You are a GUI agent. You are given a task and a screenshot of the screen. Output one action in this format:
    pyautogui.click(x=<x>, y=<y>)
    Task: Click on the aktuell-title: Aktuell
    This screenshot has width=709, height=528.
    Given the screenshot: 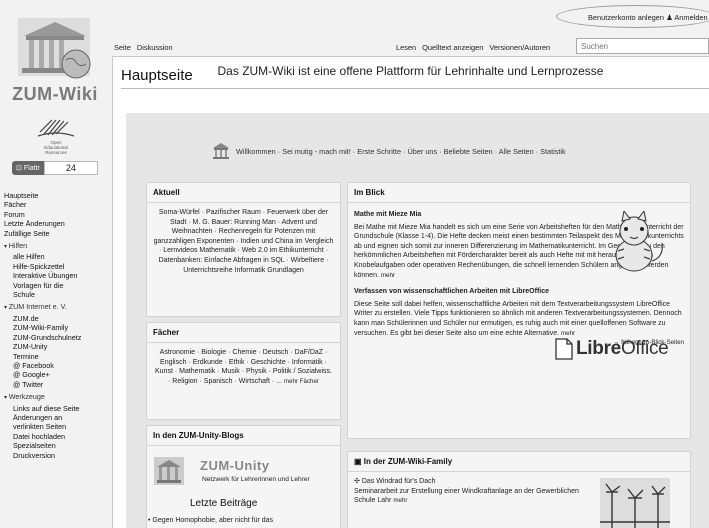 What is the action you would take?
    pyautogui.click(x=243, y=193)
    